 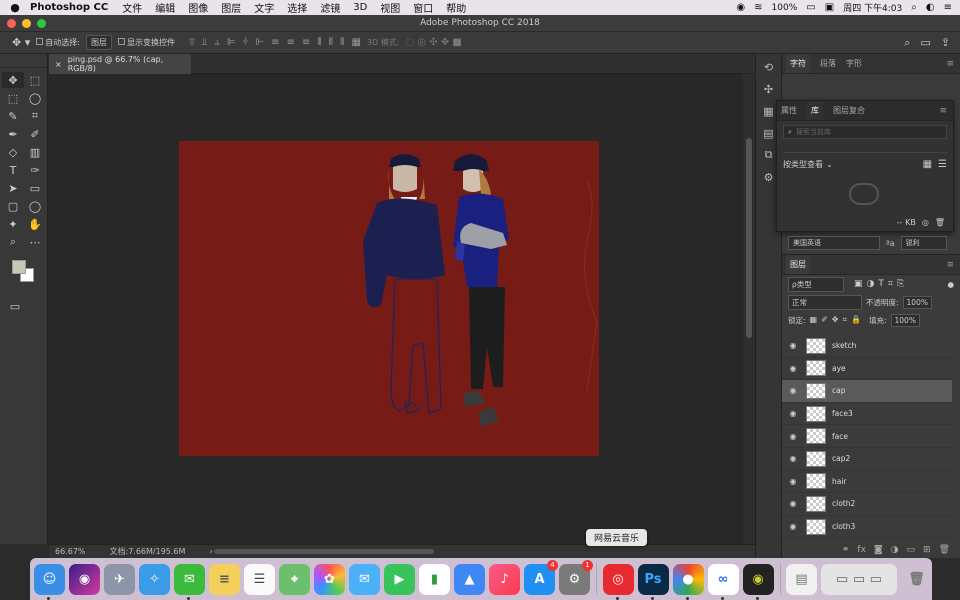 I want to click on move-tool-icon: ✥ ▾, so click(x=21, y=42).